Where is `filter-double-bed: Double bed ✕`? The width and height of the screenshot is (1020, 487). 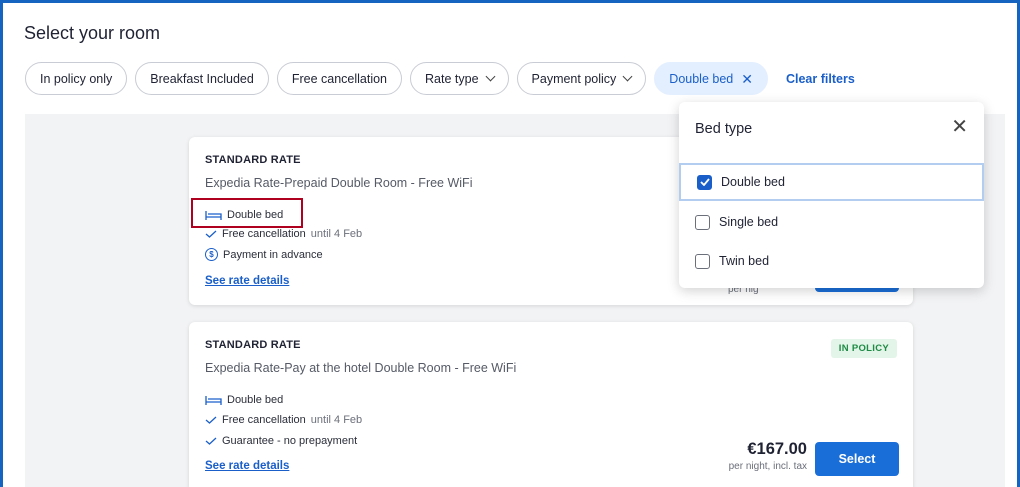 filter-double-bed: Double bed ✕ is located at coordinates (711, 78).